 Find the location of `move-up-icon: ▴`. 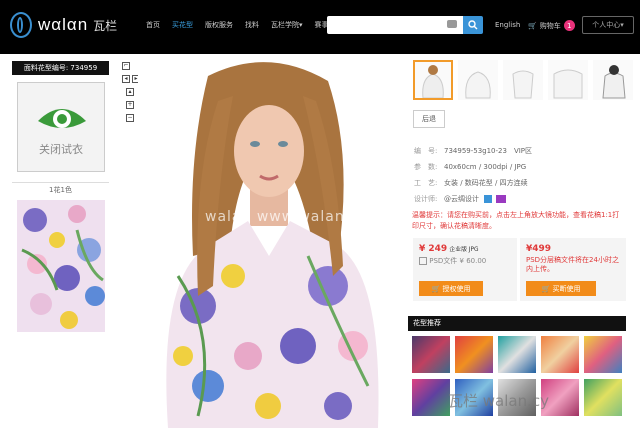

move-up-icon: ▴ is located at coordinates (130, 92).